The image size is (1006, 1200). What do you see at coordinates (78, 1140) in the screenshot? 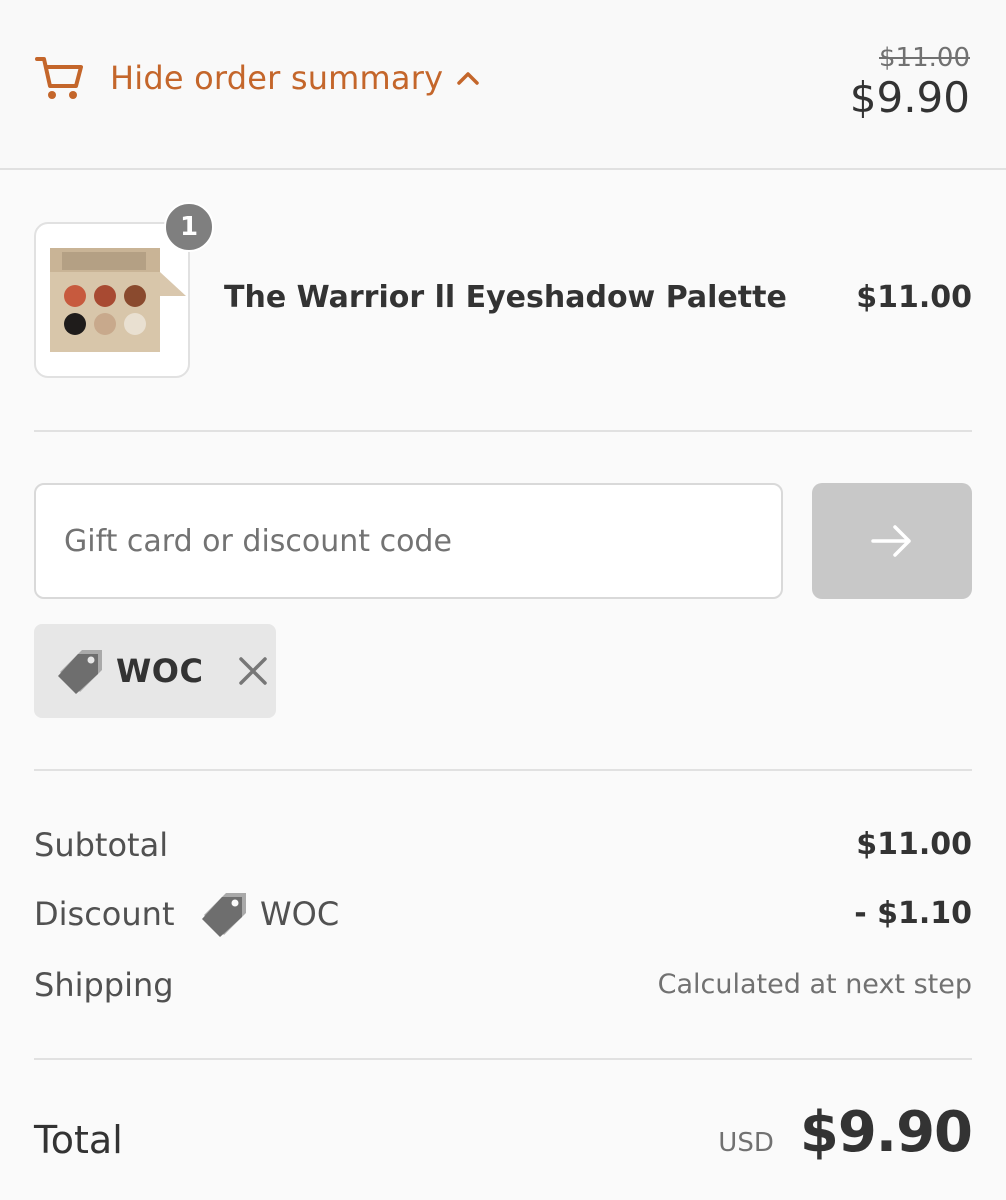
I see `total-label: Total` at bounding box center [78, 1140].